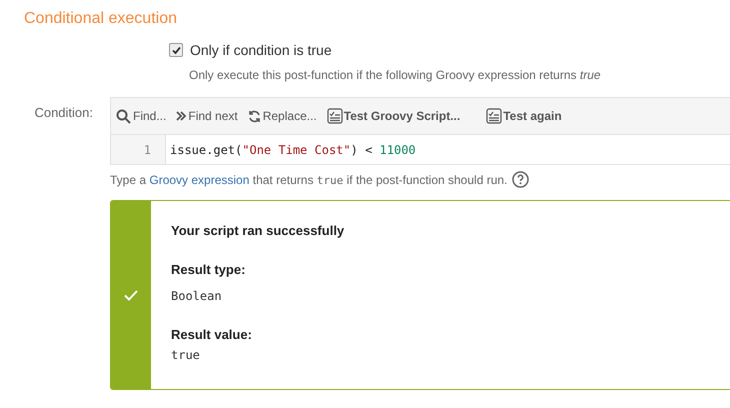  I want to click on result-value: true, so click(185, 355).